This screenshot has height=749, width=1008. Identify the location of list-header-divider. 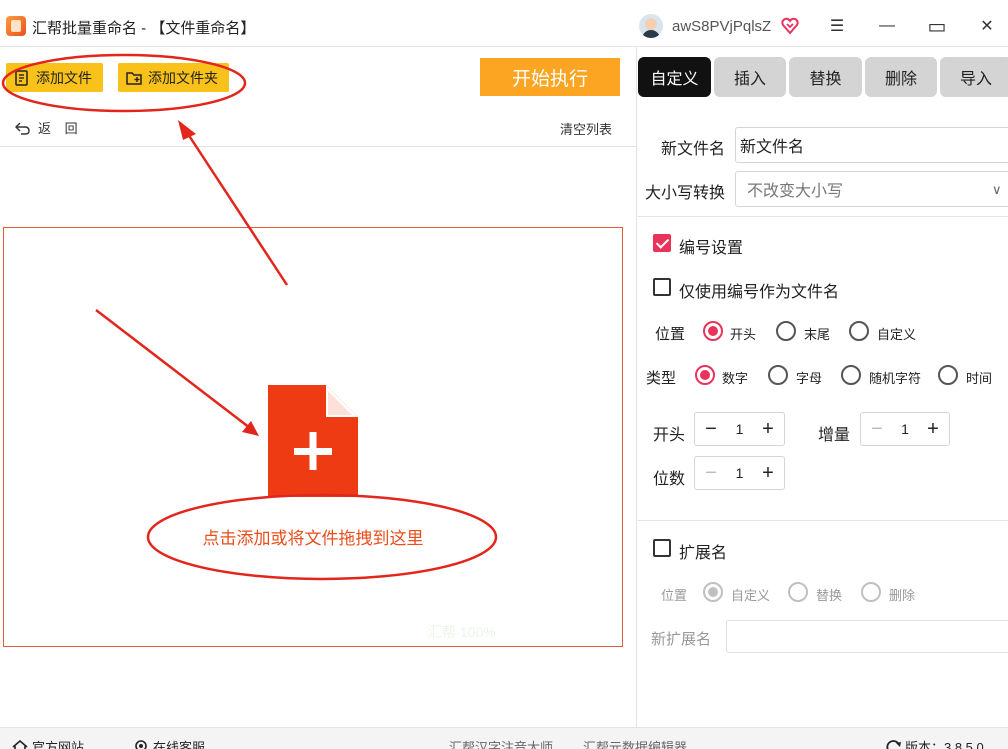
(318, 146).